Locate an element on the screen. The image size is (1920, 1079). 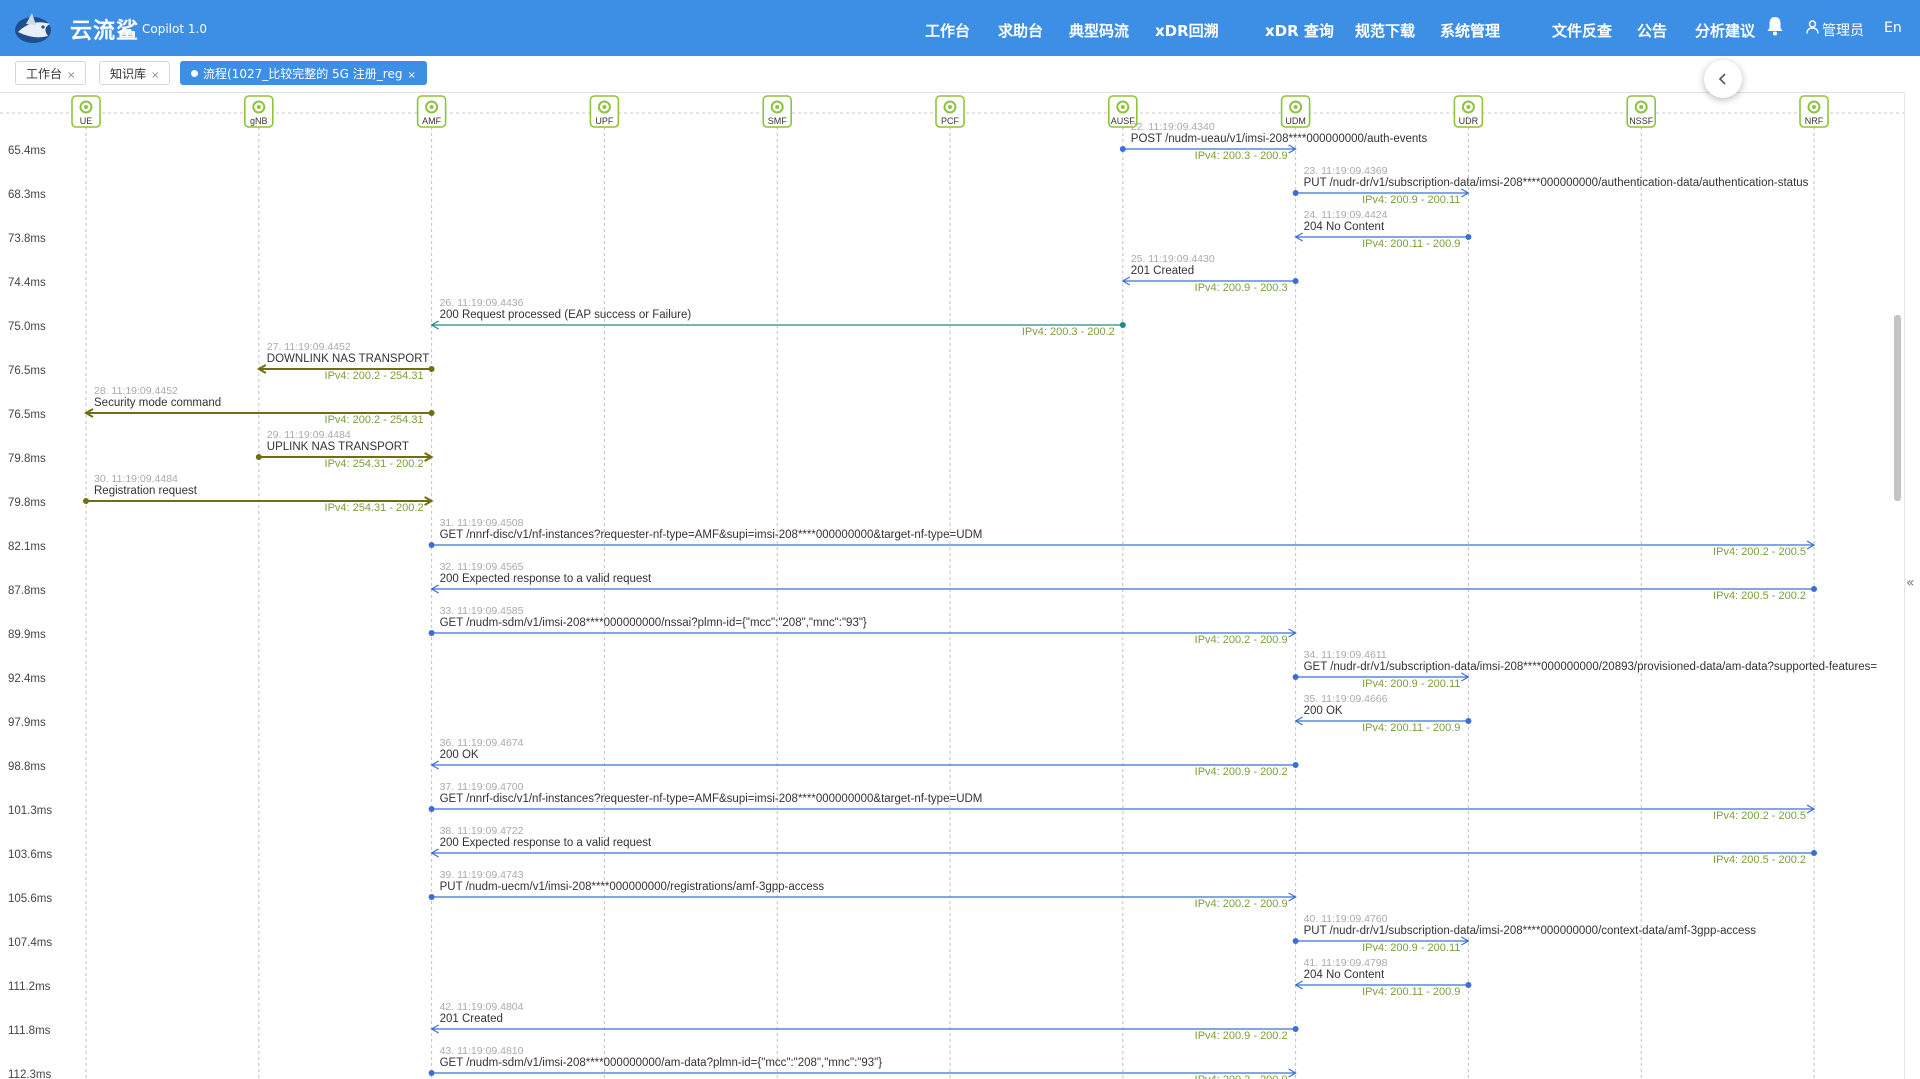
double-chevron-left-icon: « is located at coordinates (1910, 583).